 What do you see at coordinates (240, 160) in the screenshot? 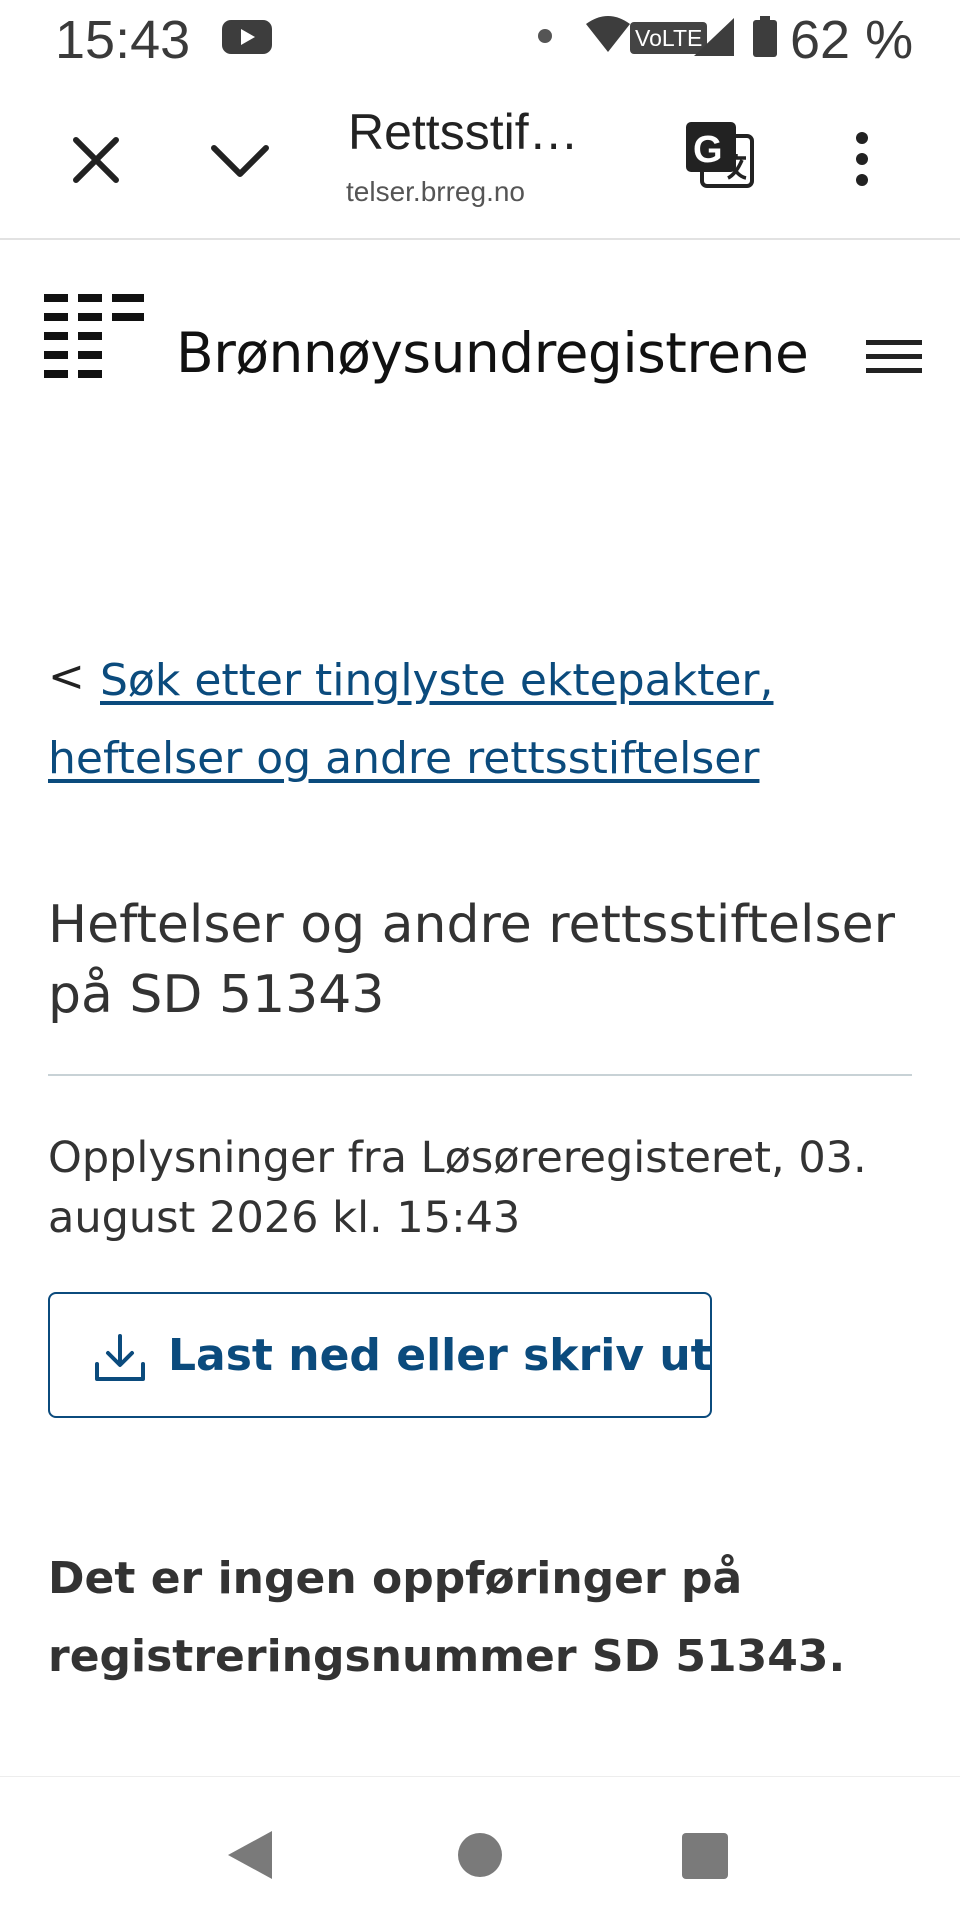
I see `chevron-down-icon` at bounding box center [240, 160].